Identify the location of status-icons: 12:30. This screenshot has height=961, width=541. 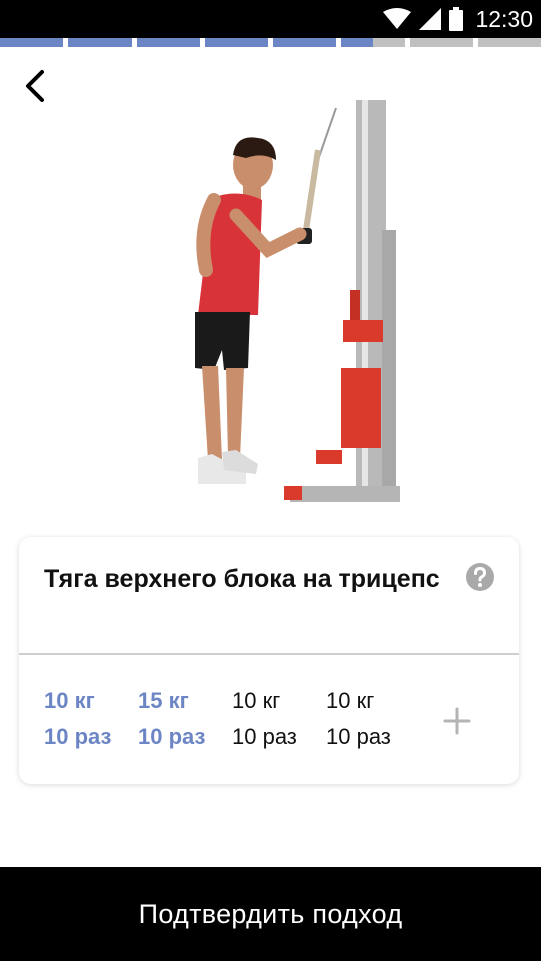
(458, 19).